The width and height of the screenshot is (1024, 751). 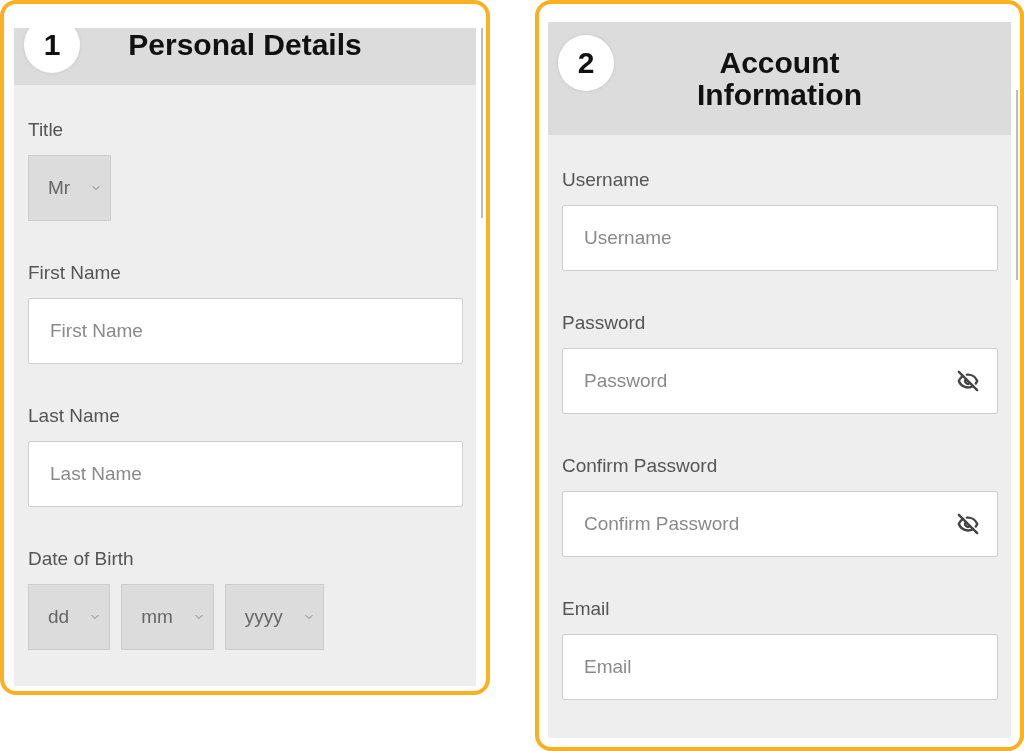 What do you see at coordinates (780, 667) in the screenshot?
I see `text-field: Email` at bounding box center [780, 667].